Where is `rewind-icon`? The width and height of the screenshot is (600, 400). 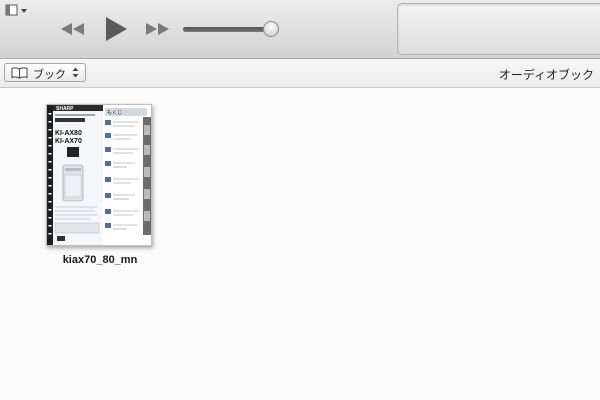
rewind-icon is located at coordinates (72, 29).